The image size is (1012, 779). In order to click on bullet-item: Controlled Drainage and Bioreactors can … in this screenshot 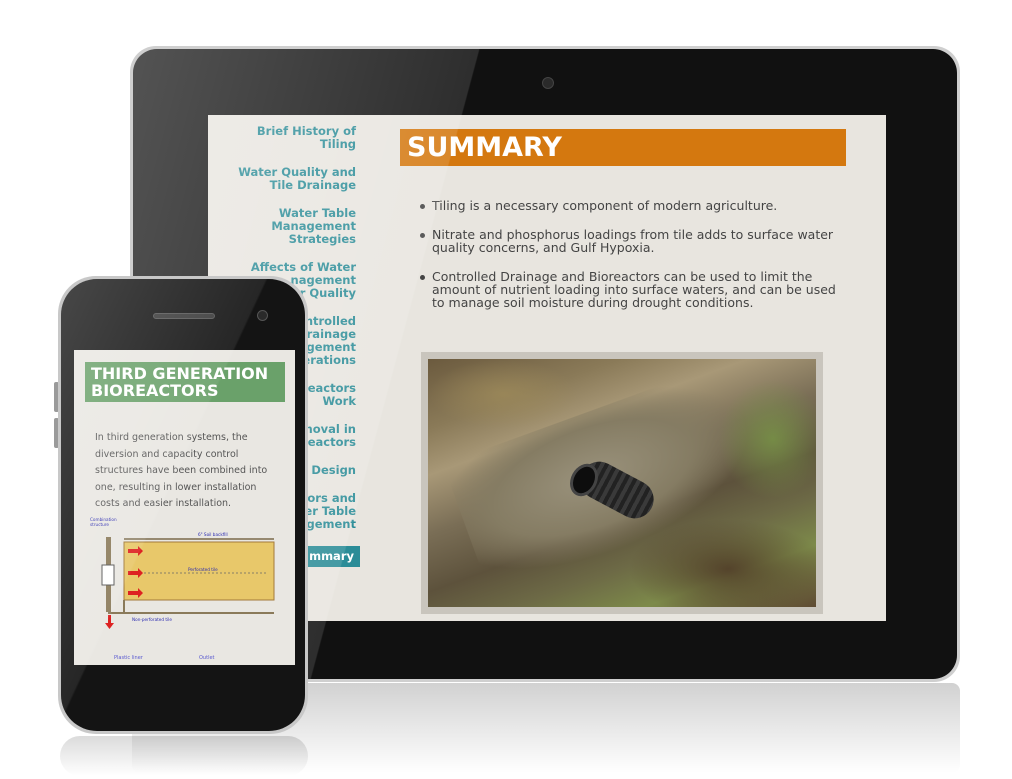, I will do `click(630, 289)`.